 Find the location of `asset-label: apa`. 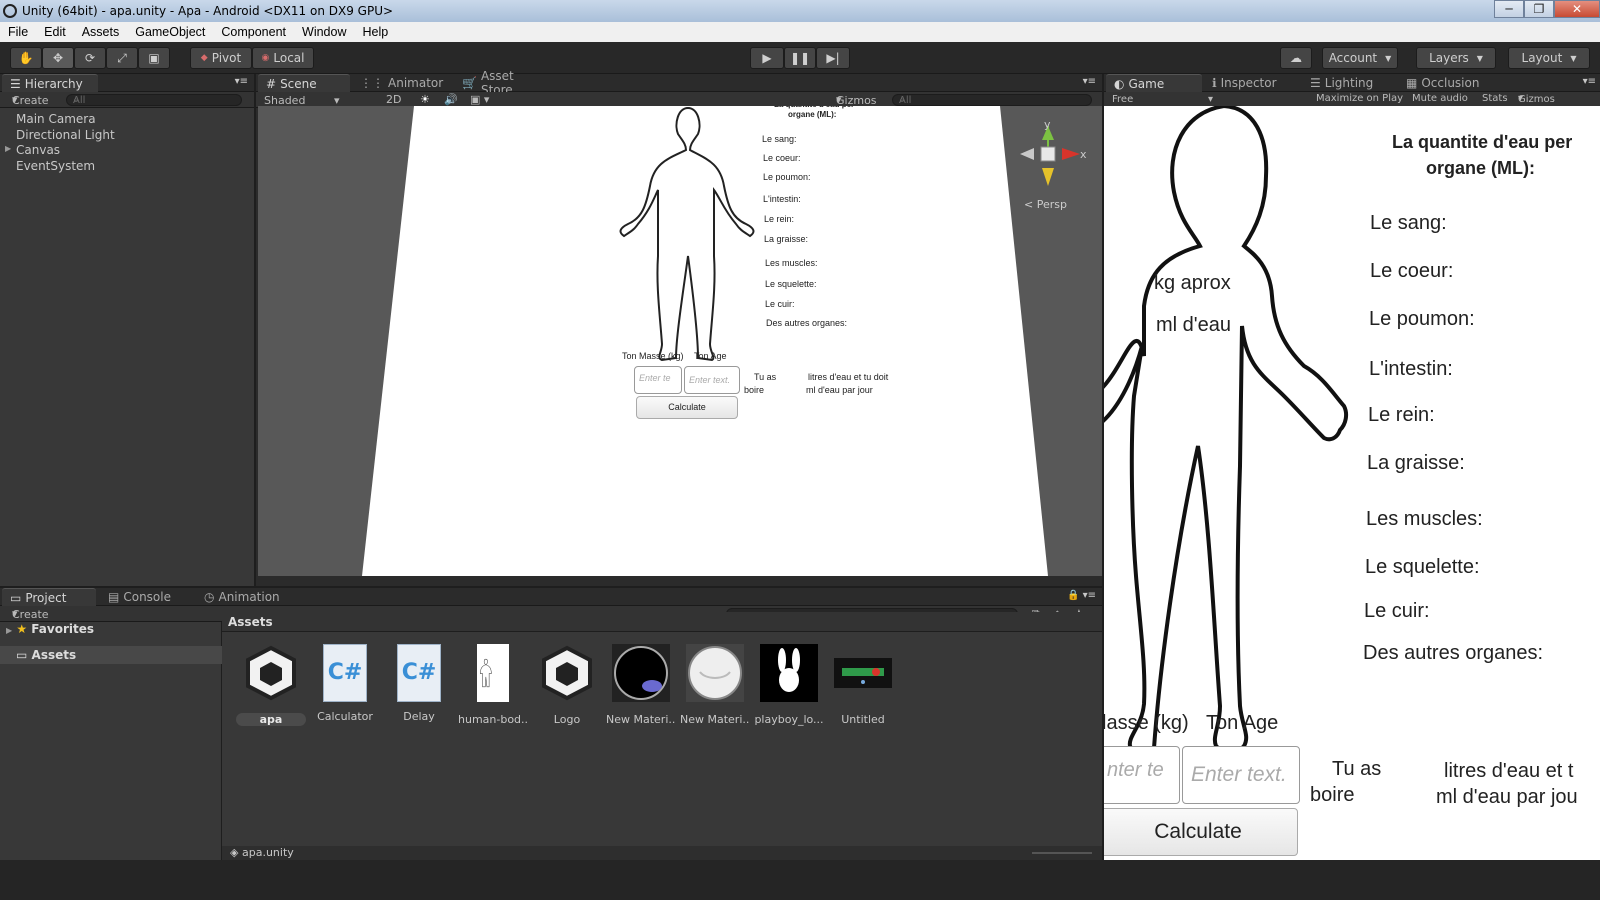

asset-label: apa is located at coordinates (271, 719).